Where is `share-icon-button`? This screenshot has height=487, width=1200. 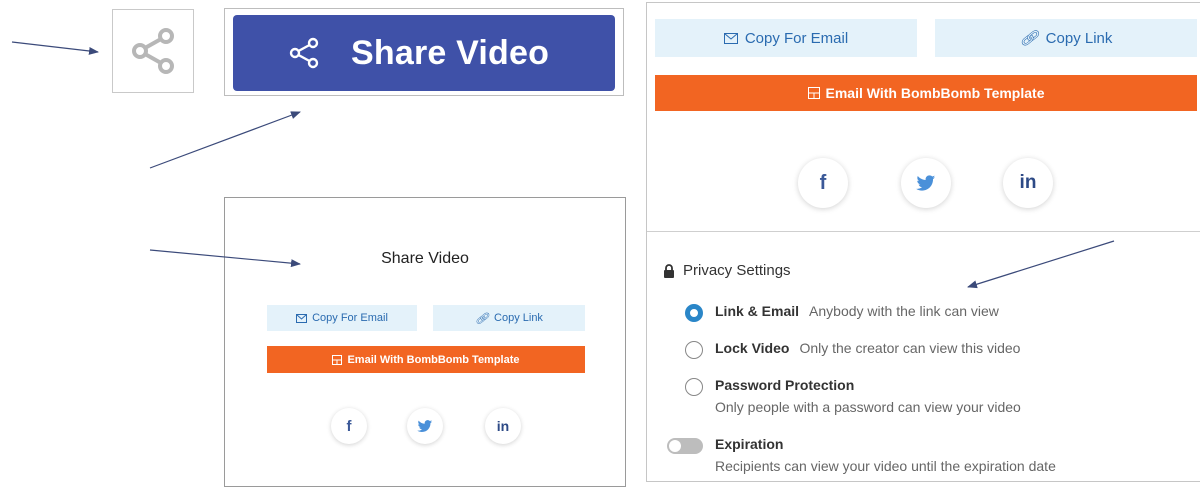
share-icon-button is located at coordinates (153, 51).